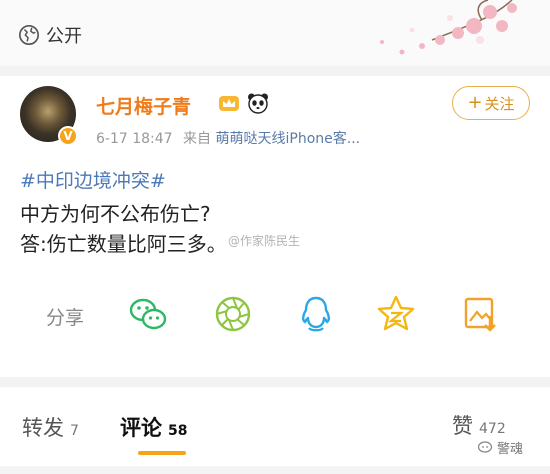  I want to click on tab-reposts: 转发 7, so click(50, 427).